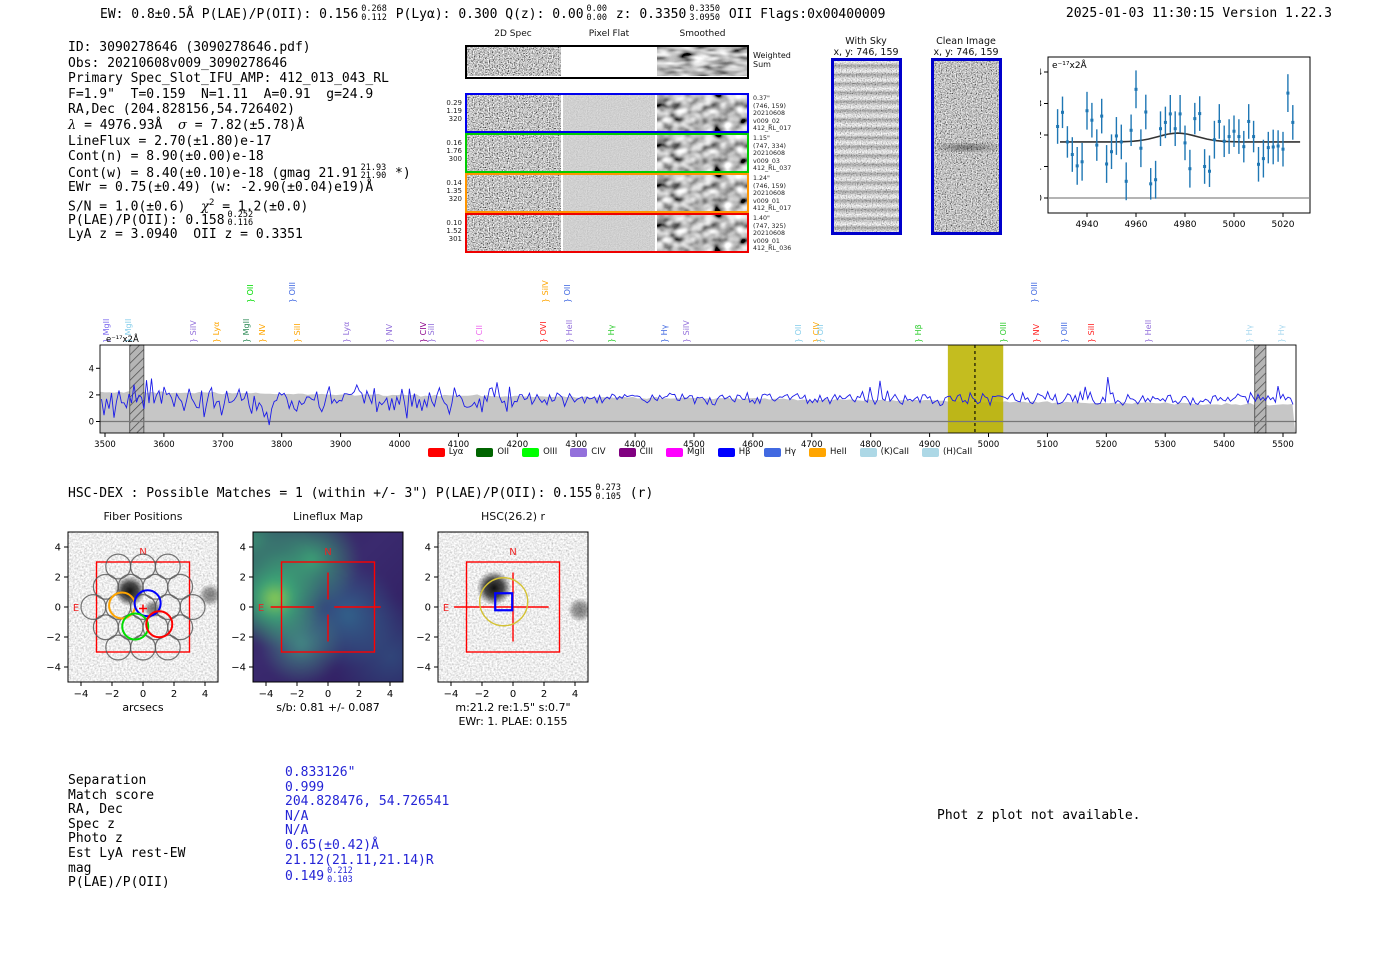 Image resolution: width=1400 pixels, height=953 pixels. I want to click on cleanimage-title: Clean Image, so click(966, 41).